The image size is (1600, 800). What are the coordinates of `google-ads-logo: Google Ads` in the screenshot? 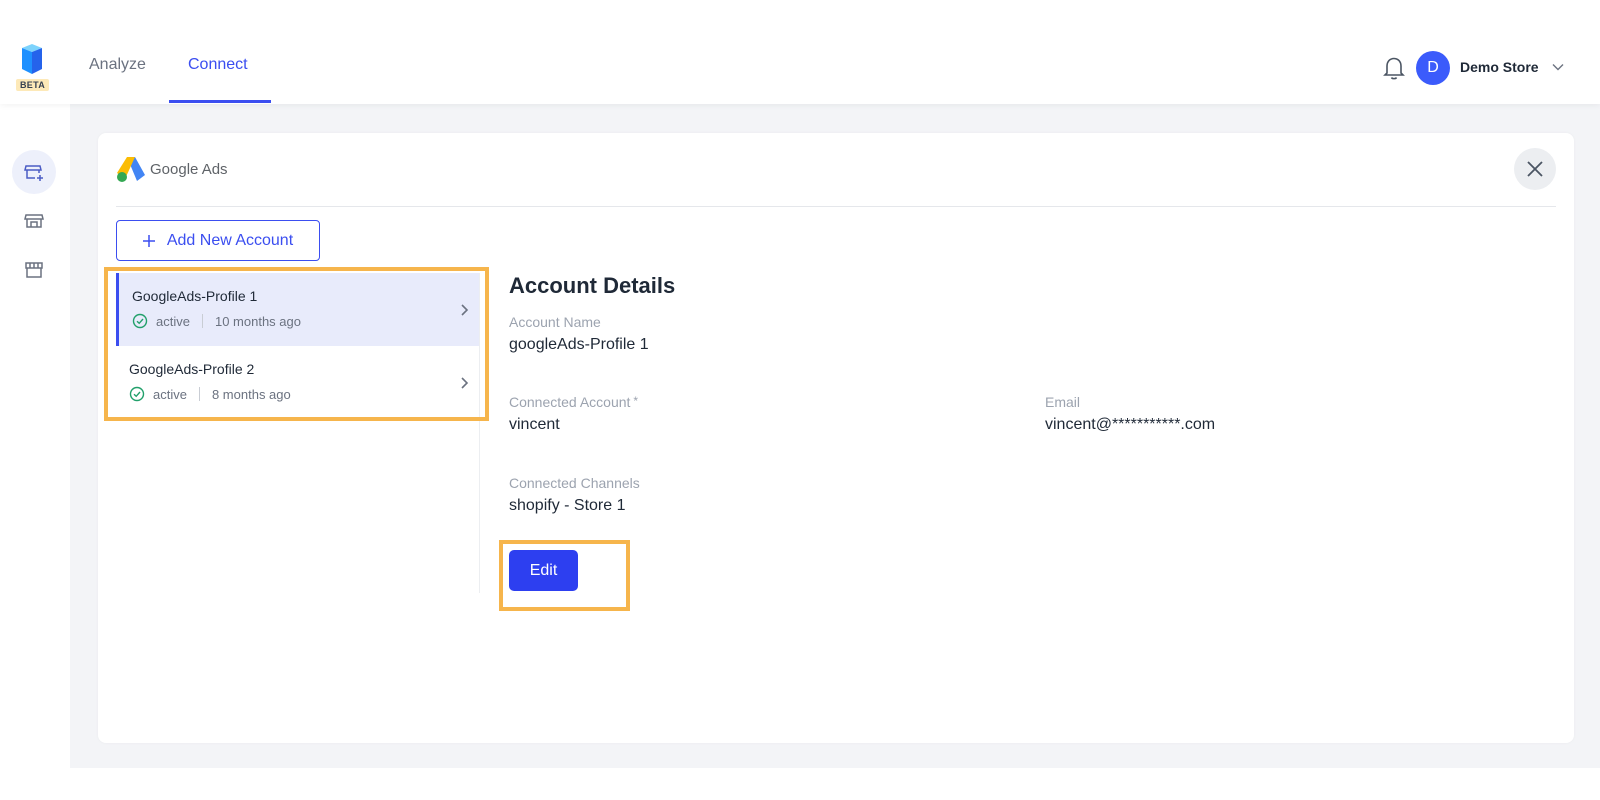 It's located at (172, 169).